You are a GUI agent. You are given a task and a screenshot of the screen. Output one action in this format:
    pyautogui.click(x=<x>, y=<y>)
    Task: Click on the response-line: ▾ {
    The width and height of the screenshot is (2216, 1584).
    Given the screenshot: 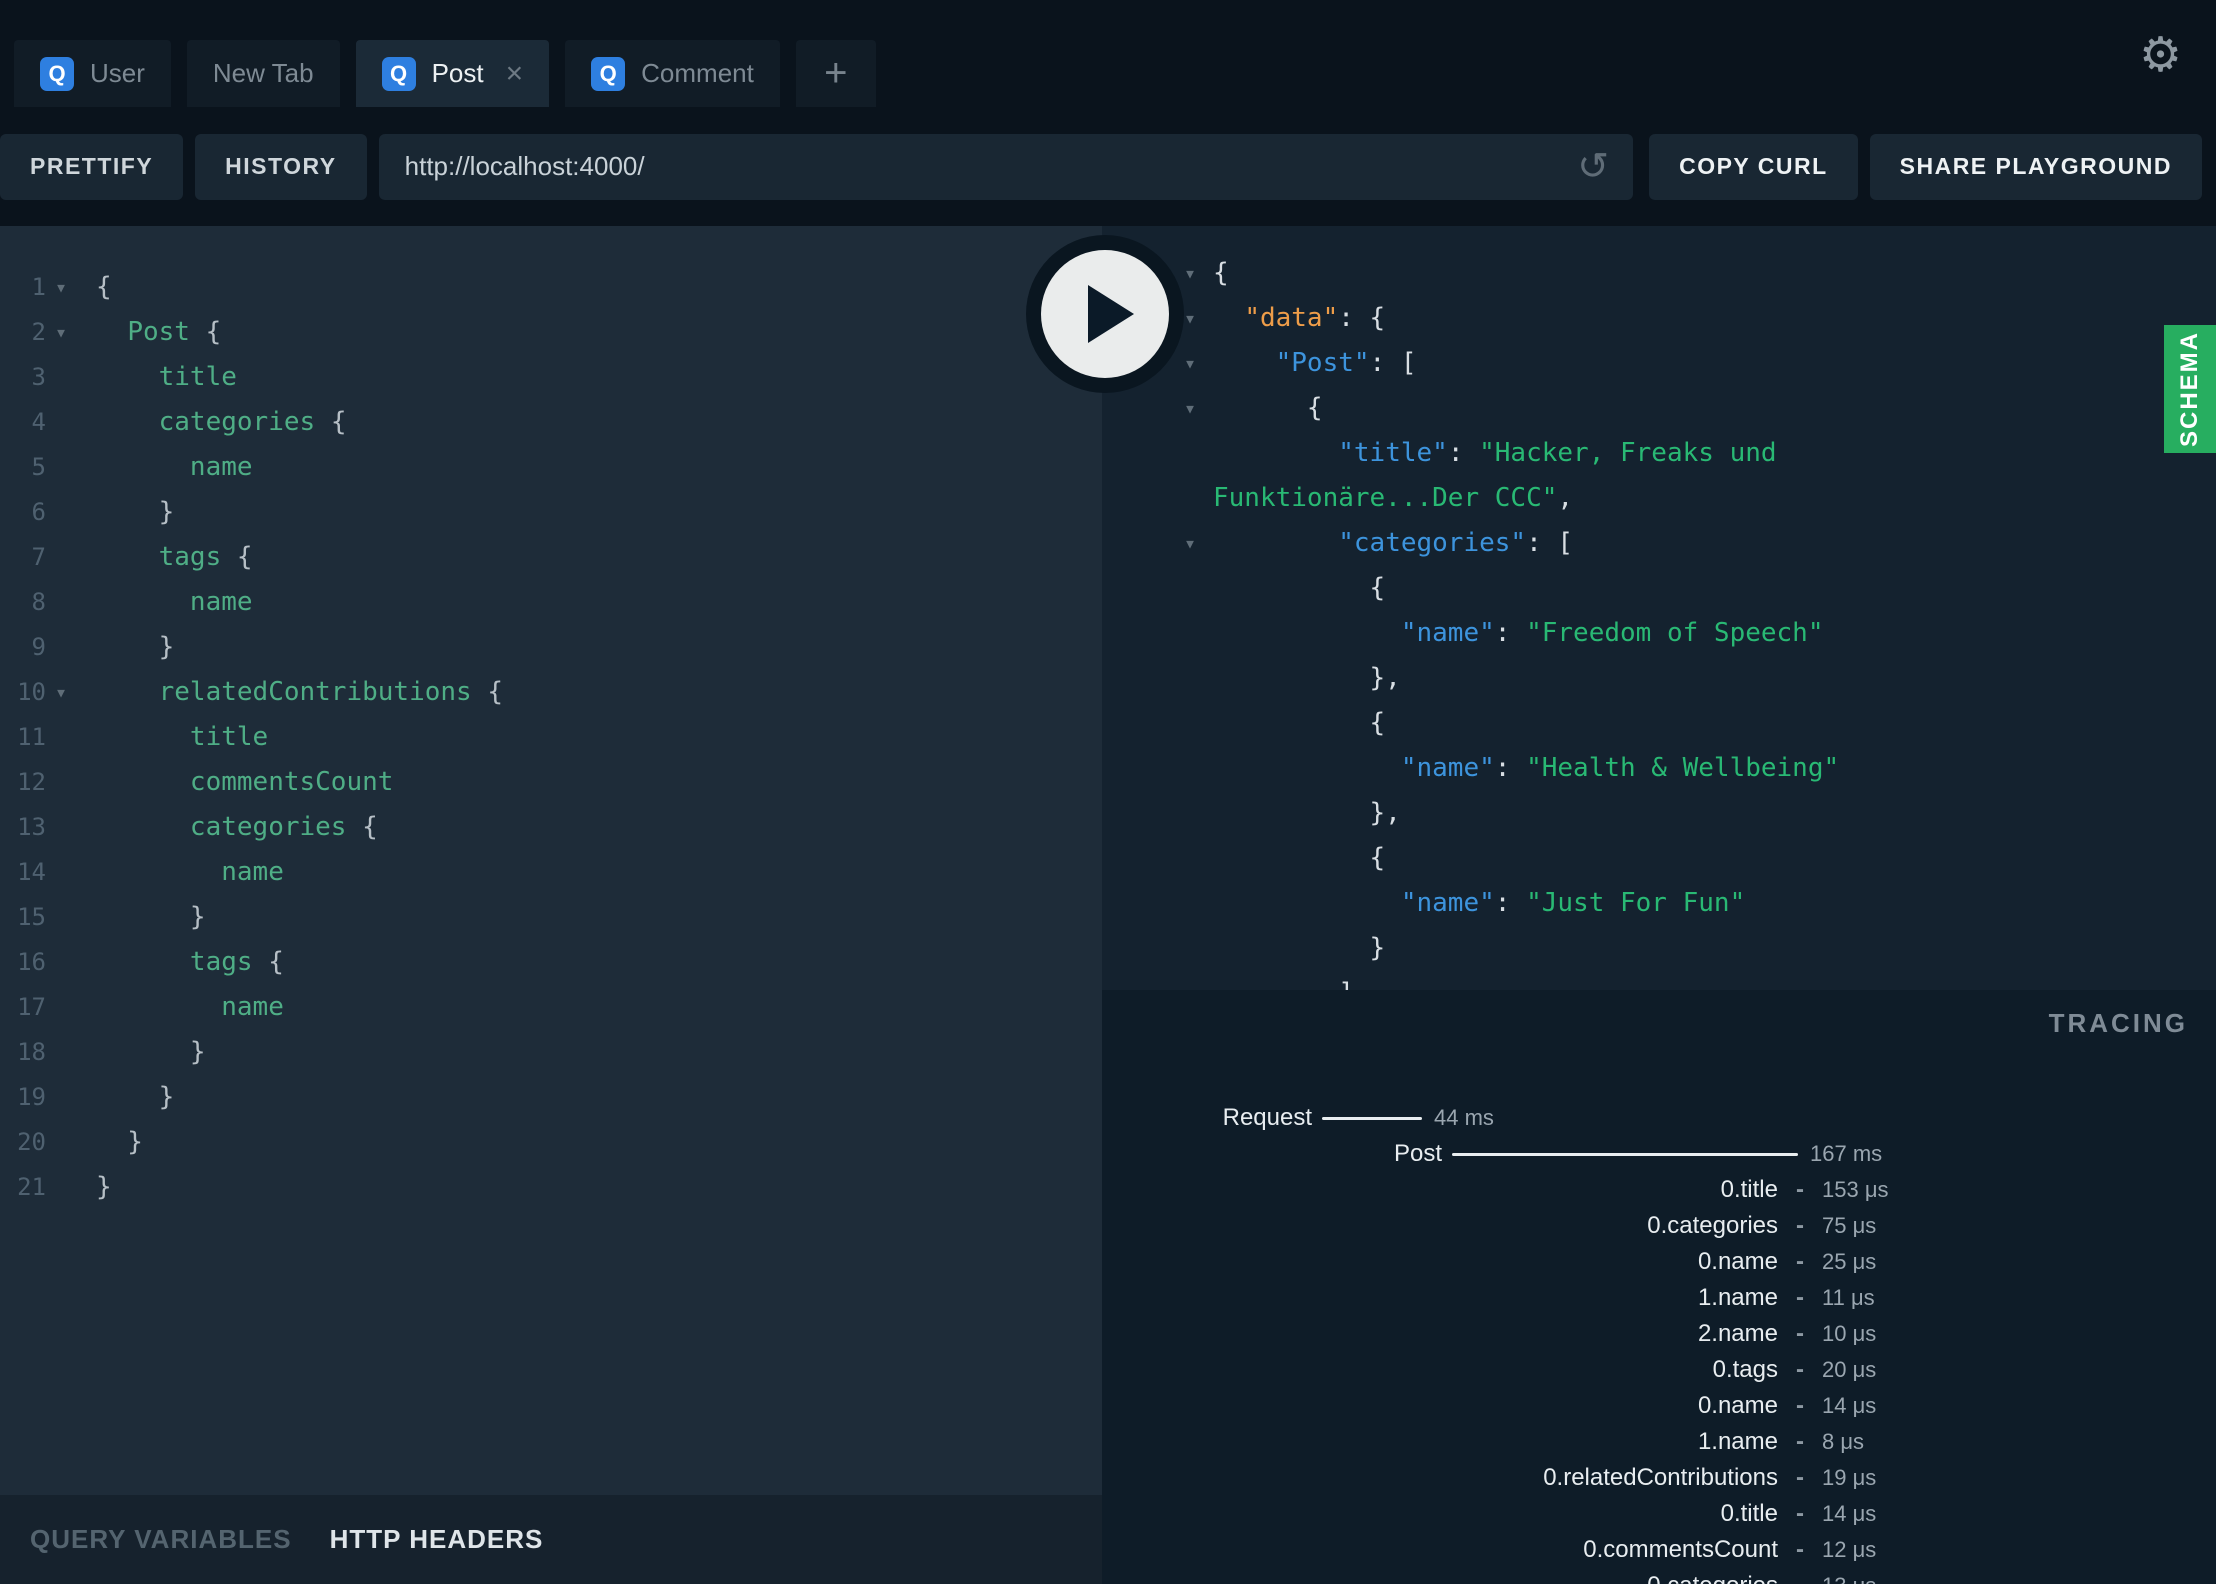 What is the action you would take?
    pyautogui.click(x=1659, y=407)
    